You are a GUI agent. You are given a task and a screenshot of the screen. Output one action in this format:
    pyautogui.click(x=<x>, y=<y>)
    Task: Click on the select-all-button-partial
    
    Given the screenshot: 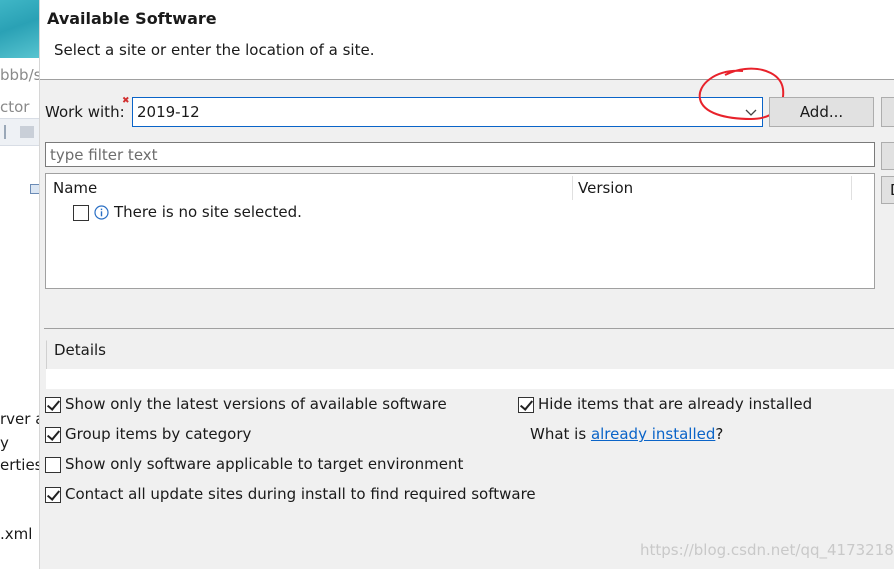 What is the action you would take?
    pyautogui.click(x=887, y=156)
    